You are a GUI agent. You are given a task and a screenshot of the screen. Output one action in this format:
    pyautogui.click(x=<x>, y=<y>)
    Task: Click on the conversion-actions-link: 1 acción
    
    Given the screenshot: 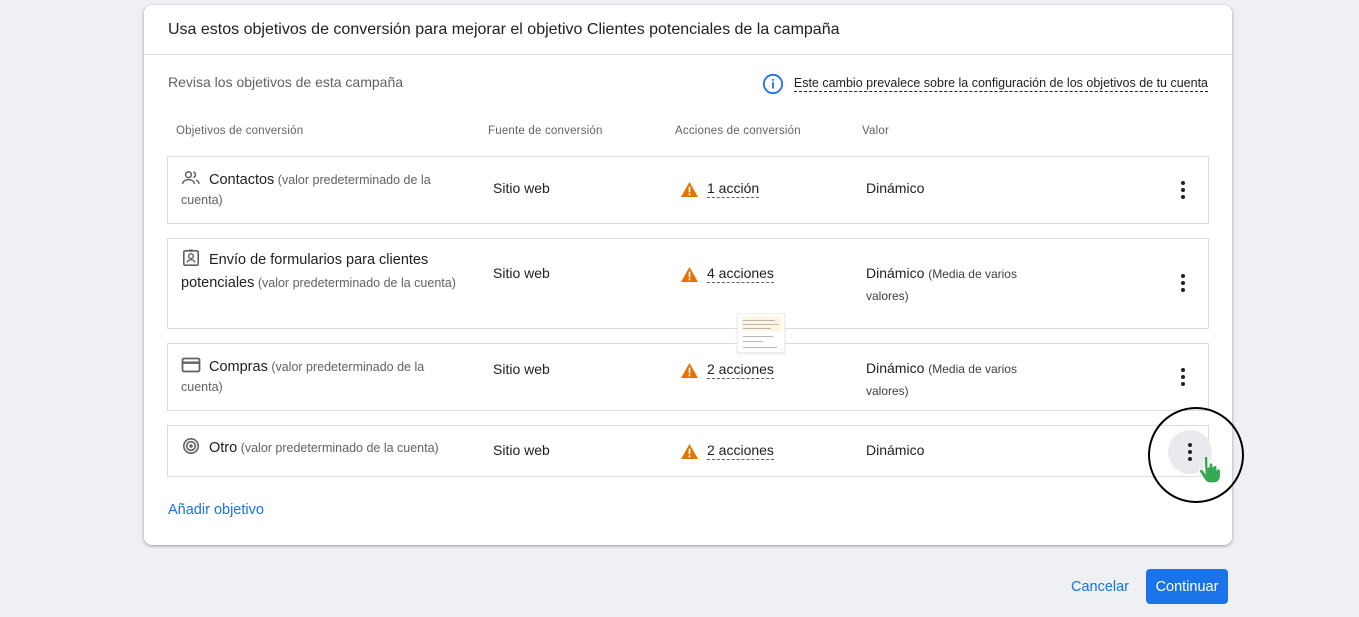 What is the action you would take?
    pyautogui.click(x=733, y=189)
    